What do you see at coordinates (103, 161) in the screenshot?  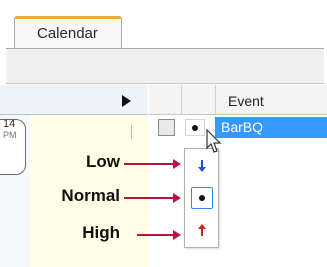 I see `callout-low: Low` at bounding box center [103, 161].